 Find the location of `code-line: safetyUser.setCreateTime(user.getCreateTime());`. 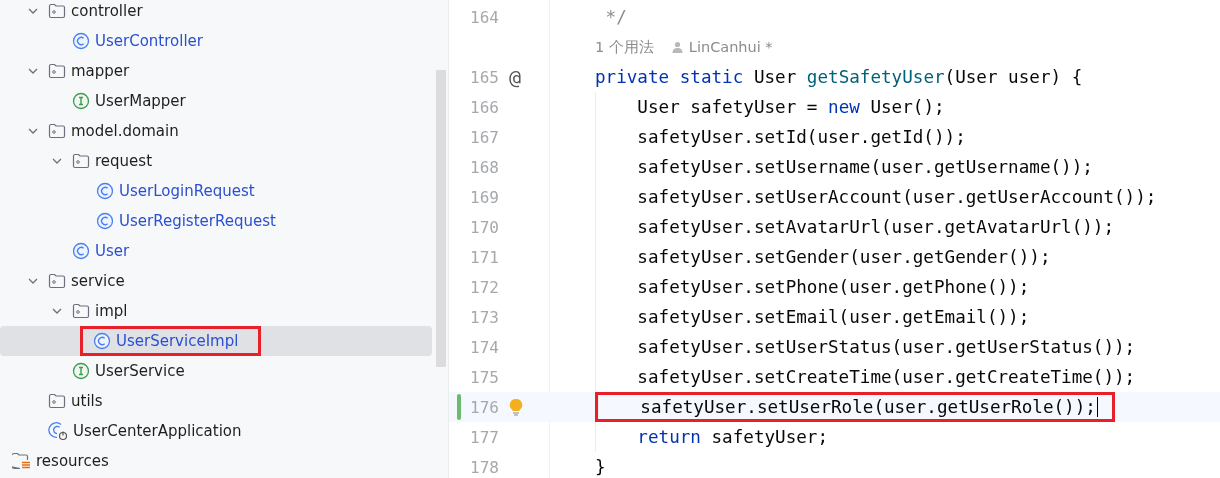

code-line: safetyUser.setCreateTime(user.getCreateTime()); is located at coordinates (865, 377).